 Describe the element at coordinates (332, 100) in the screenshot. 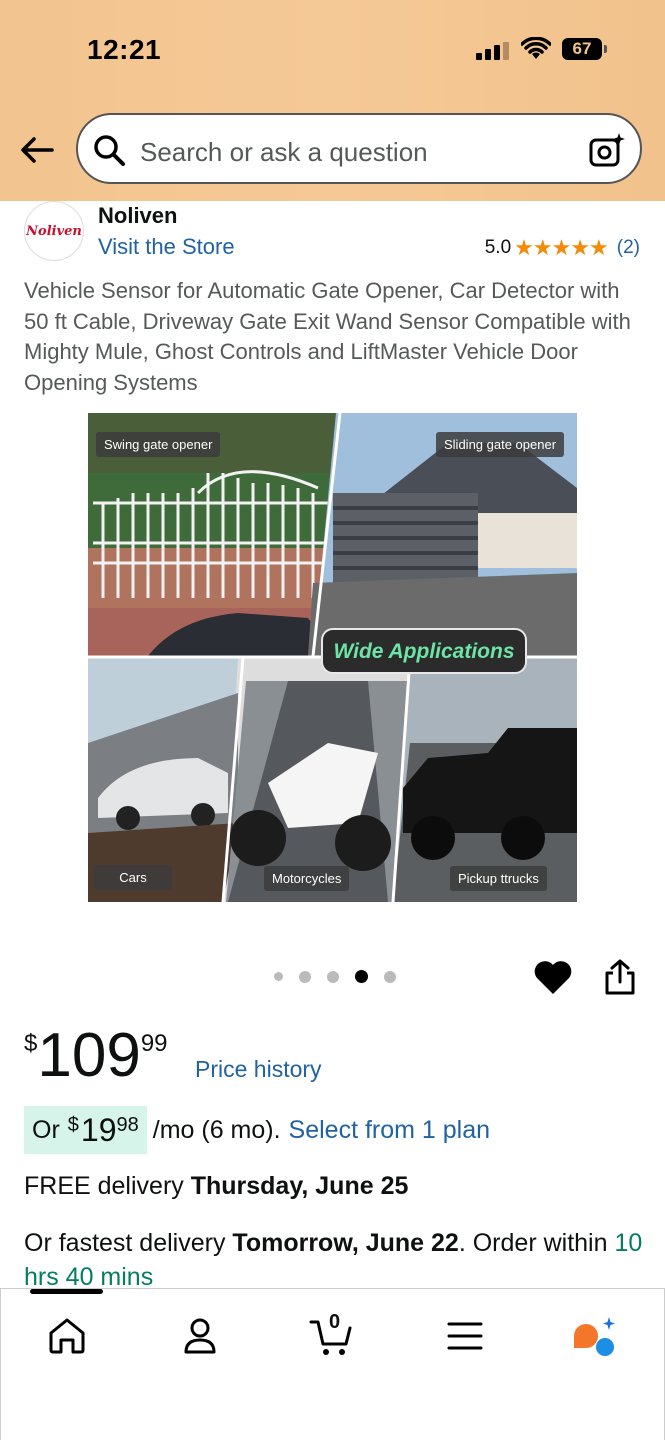

I see `header-bar: 12:21 67 Search or ask a question` at that location.